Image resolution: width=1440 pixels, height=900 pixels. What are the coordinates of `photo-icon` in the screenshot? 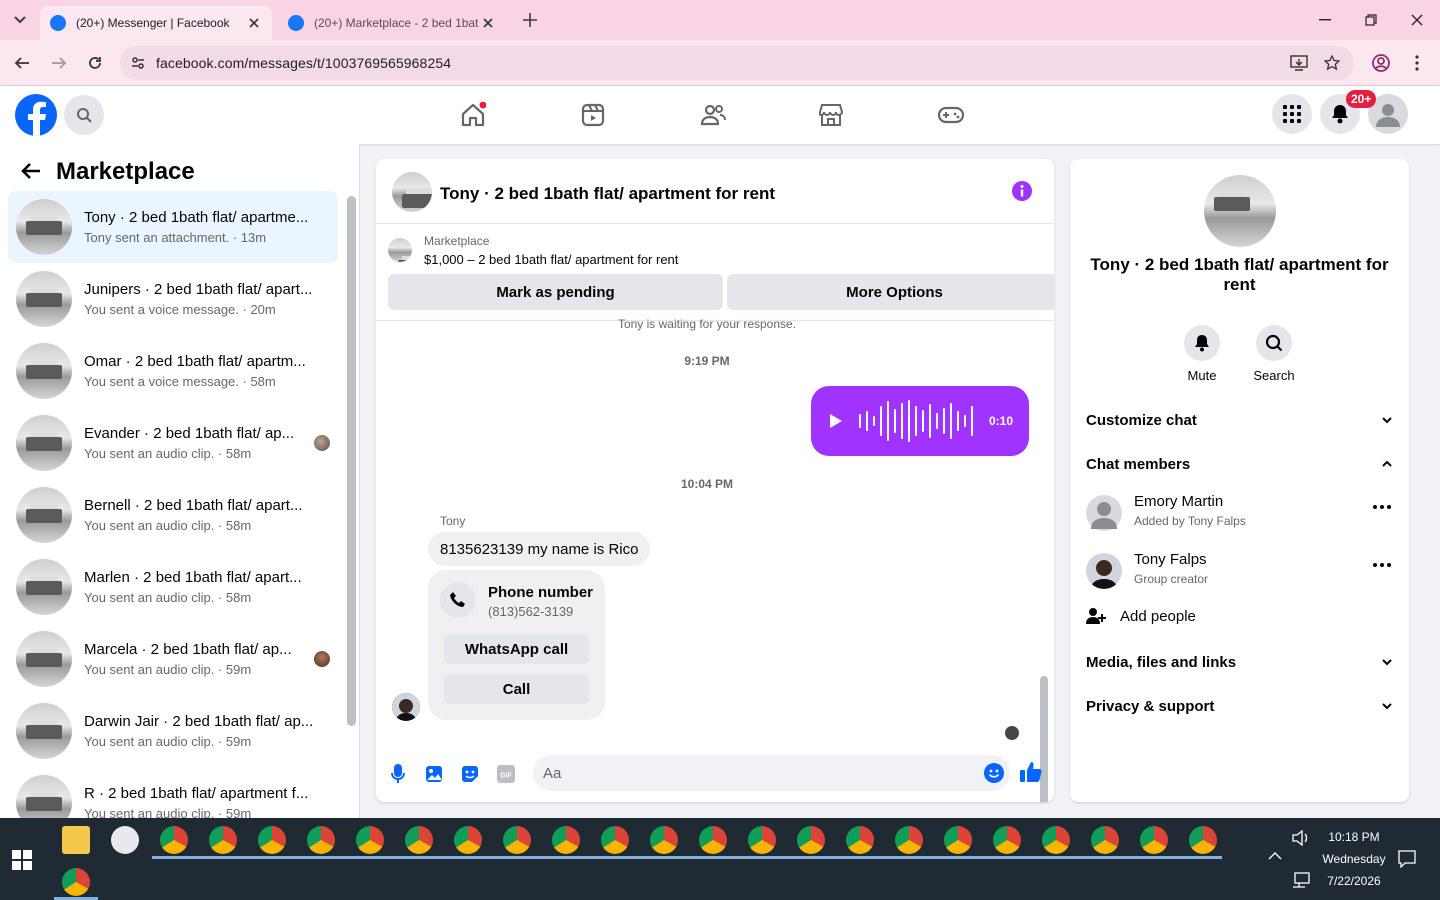 It's located at (434, 774).